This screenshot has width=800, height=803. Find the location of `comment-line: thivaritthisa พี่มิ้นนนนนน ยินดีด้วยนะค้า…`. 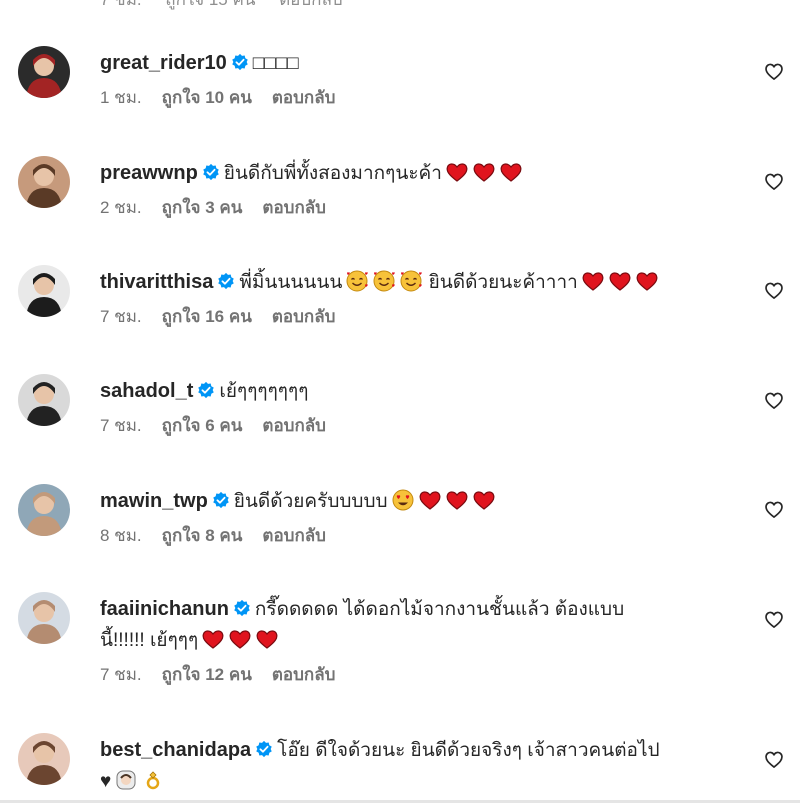

comment-line: thivaritthisa พี่มิ้นนนนนน ยินดีด้วยนะค้า… is located at coordinates (420, 282).